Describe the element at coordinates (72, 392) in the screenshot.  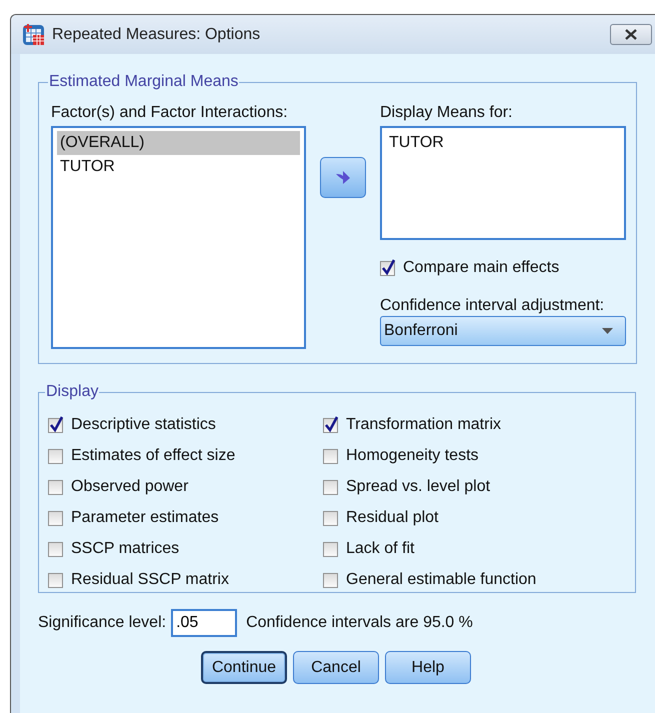
I see `group-title: Display` at that location.